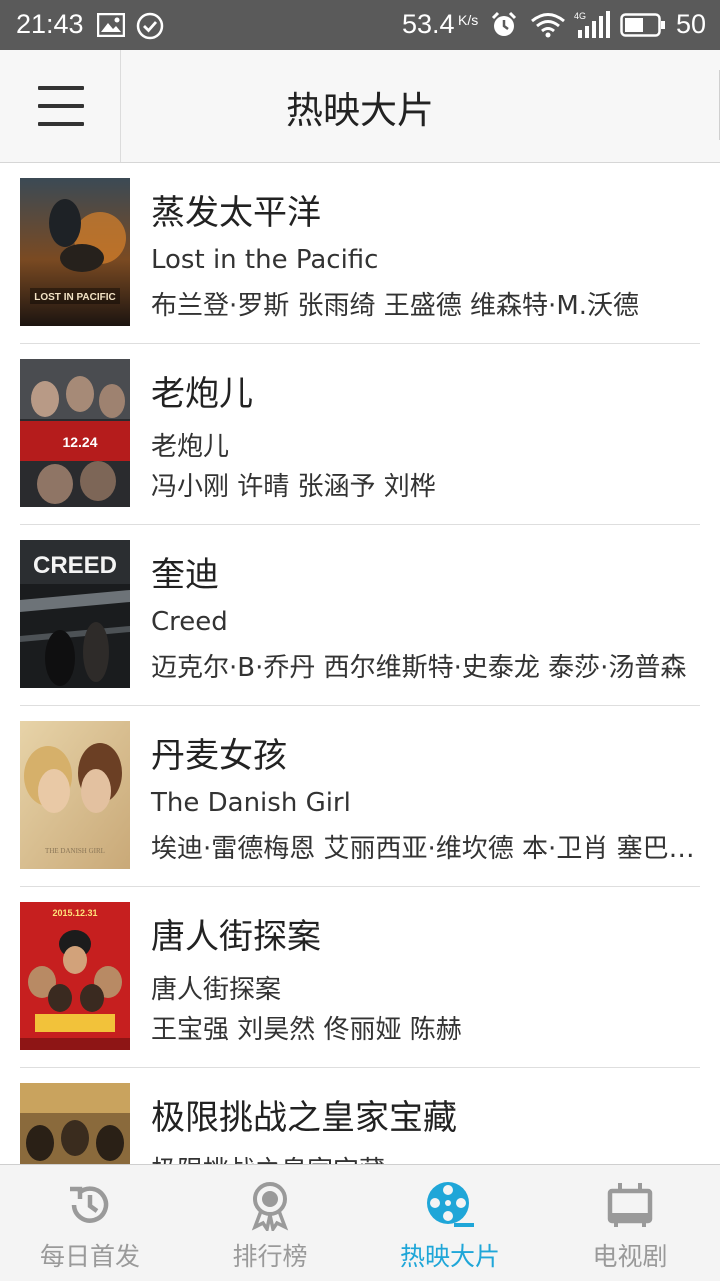 Image resolution: width=720 pixels, height=1281 pixels. I want to click on movie-poster: LOST IN PACIFIC, so click(75, 252).